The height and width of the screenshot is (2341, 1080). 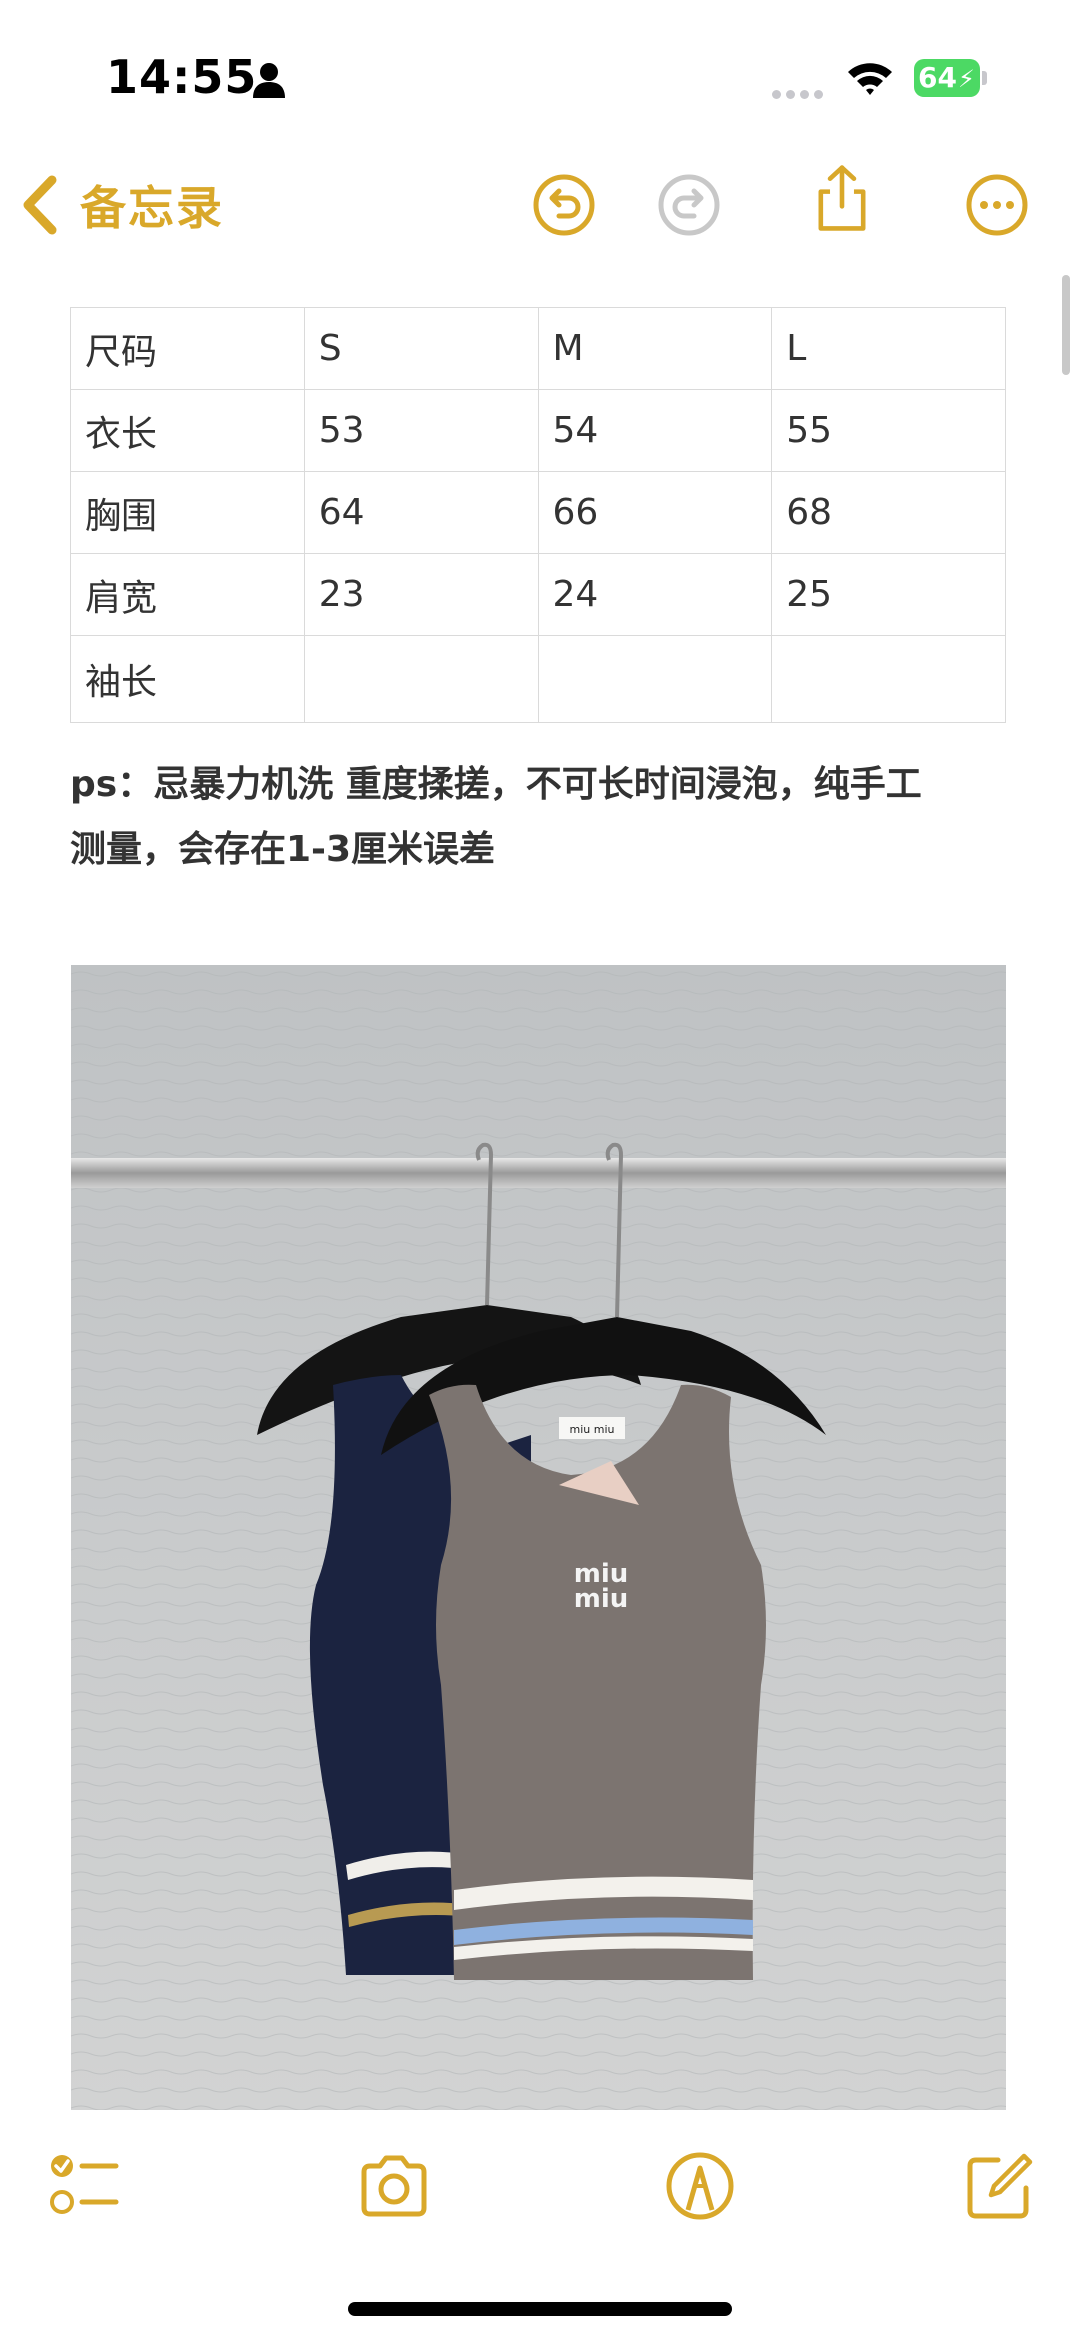 I want to click on person-icon, so click(x=269, y=80).